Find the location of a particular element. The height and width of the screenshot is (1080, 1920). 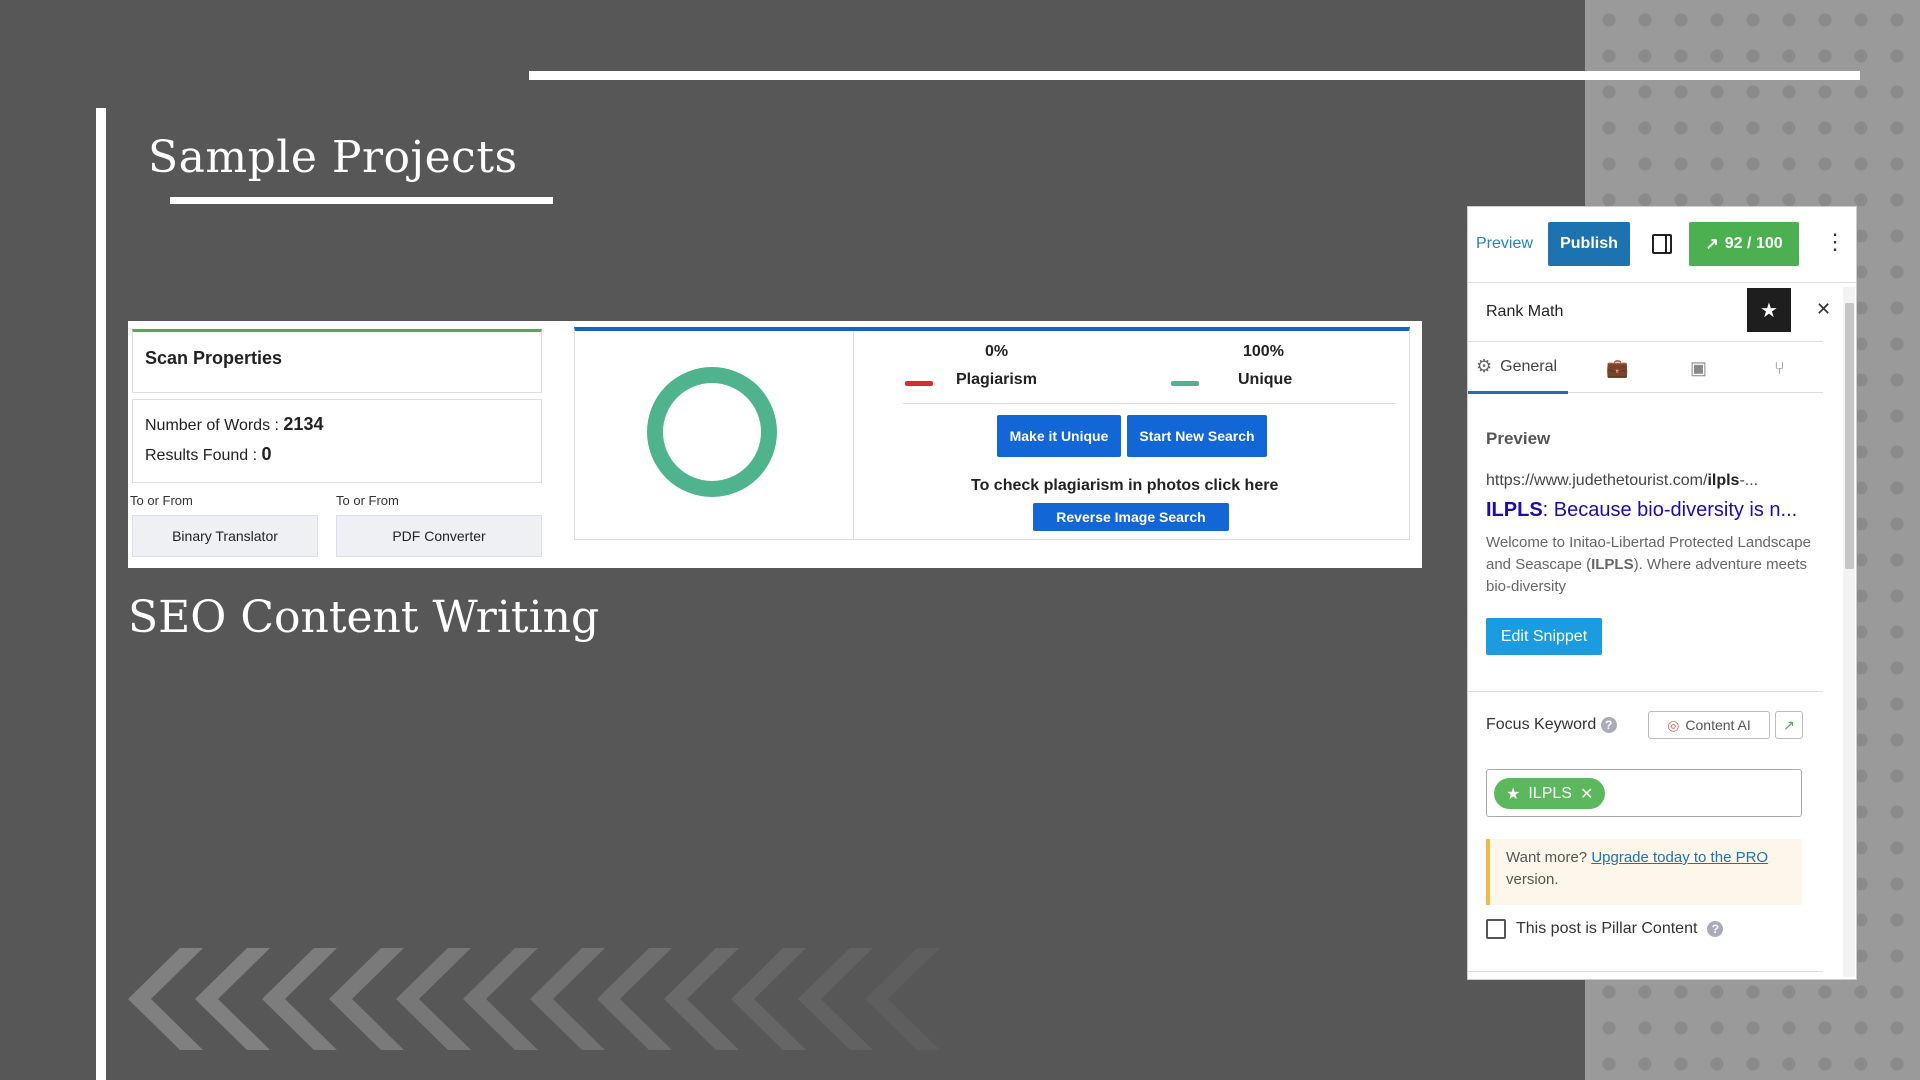

upgrade-pre-text: Want more? is located at coordinates (1549, 857).